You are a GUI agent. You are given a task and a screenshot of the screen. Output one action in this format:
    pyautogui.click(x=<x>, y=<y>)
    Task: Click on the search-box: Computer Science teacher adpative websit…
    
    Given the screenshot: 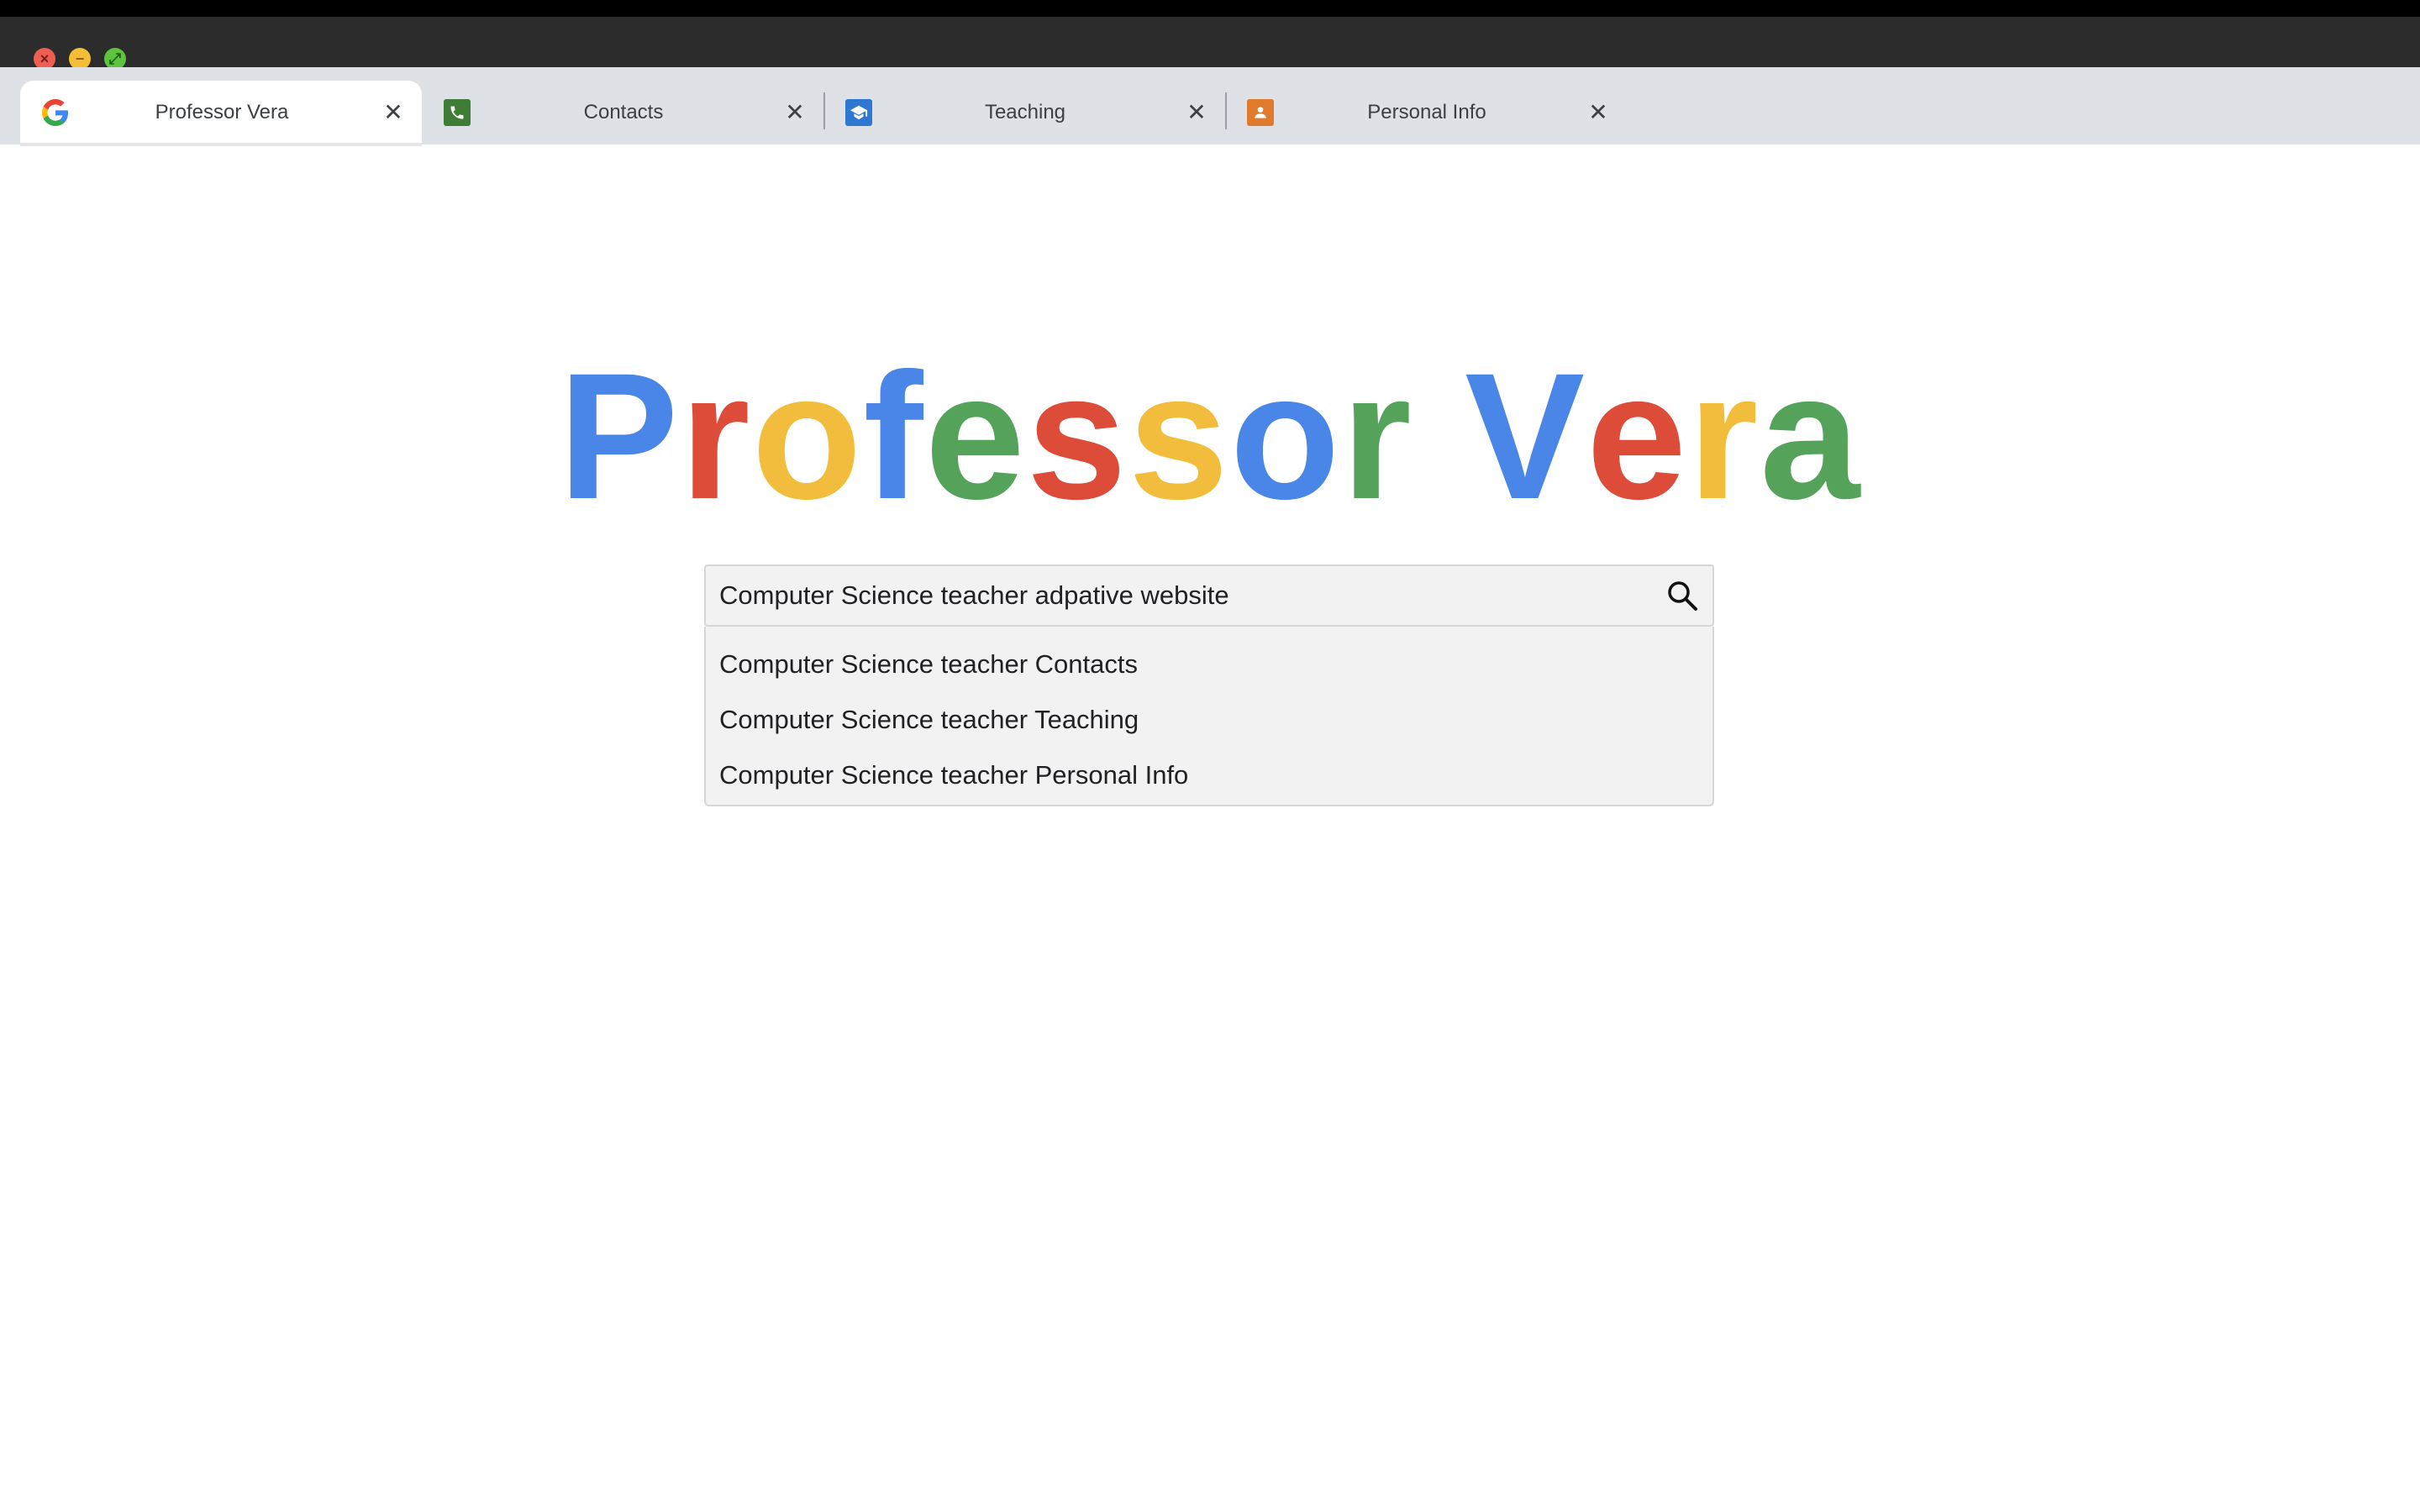 What is the action you would take?
    pyautogui.click(x=1209, y=595)
    